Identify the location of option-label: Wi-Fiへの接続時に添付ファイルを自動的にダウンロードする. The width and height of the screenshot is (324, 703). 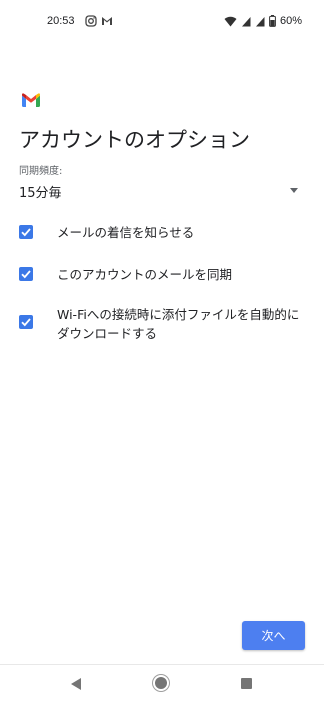
(178, 324).